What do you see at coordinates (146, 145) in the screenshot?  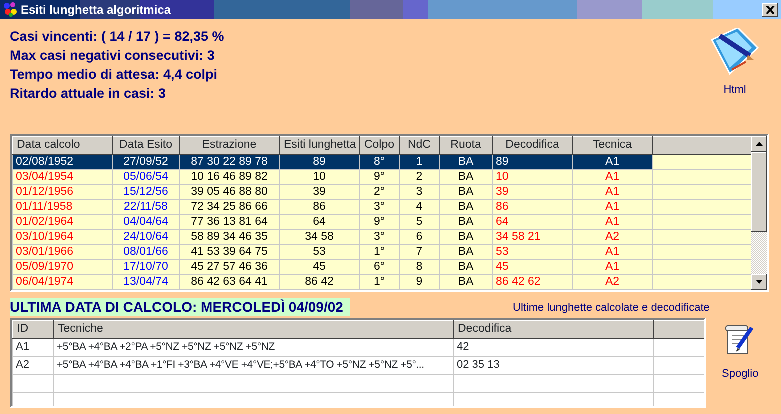 I see `column-header: Data Esito` at bounding box center [146, 145].